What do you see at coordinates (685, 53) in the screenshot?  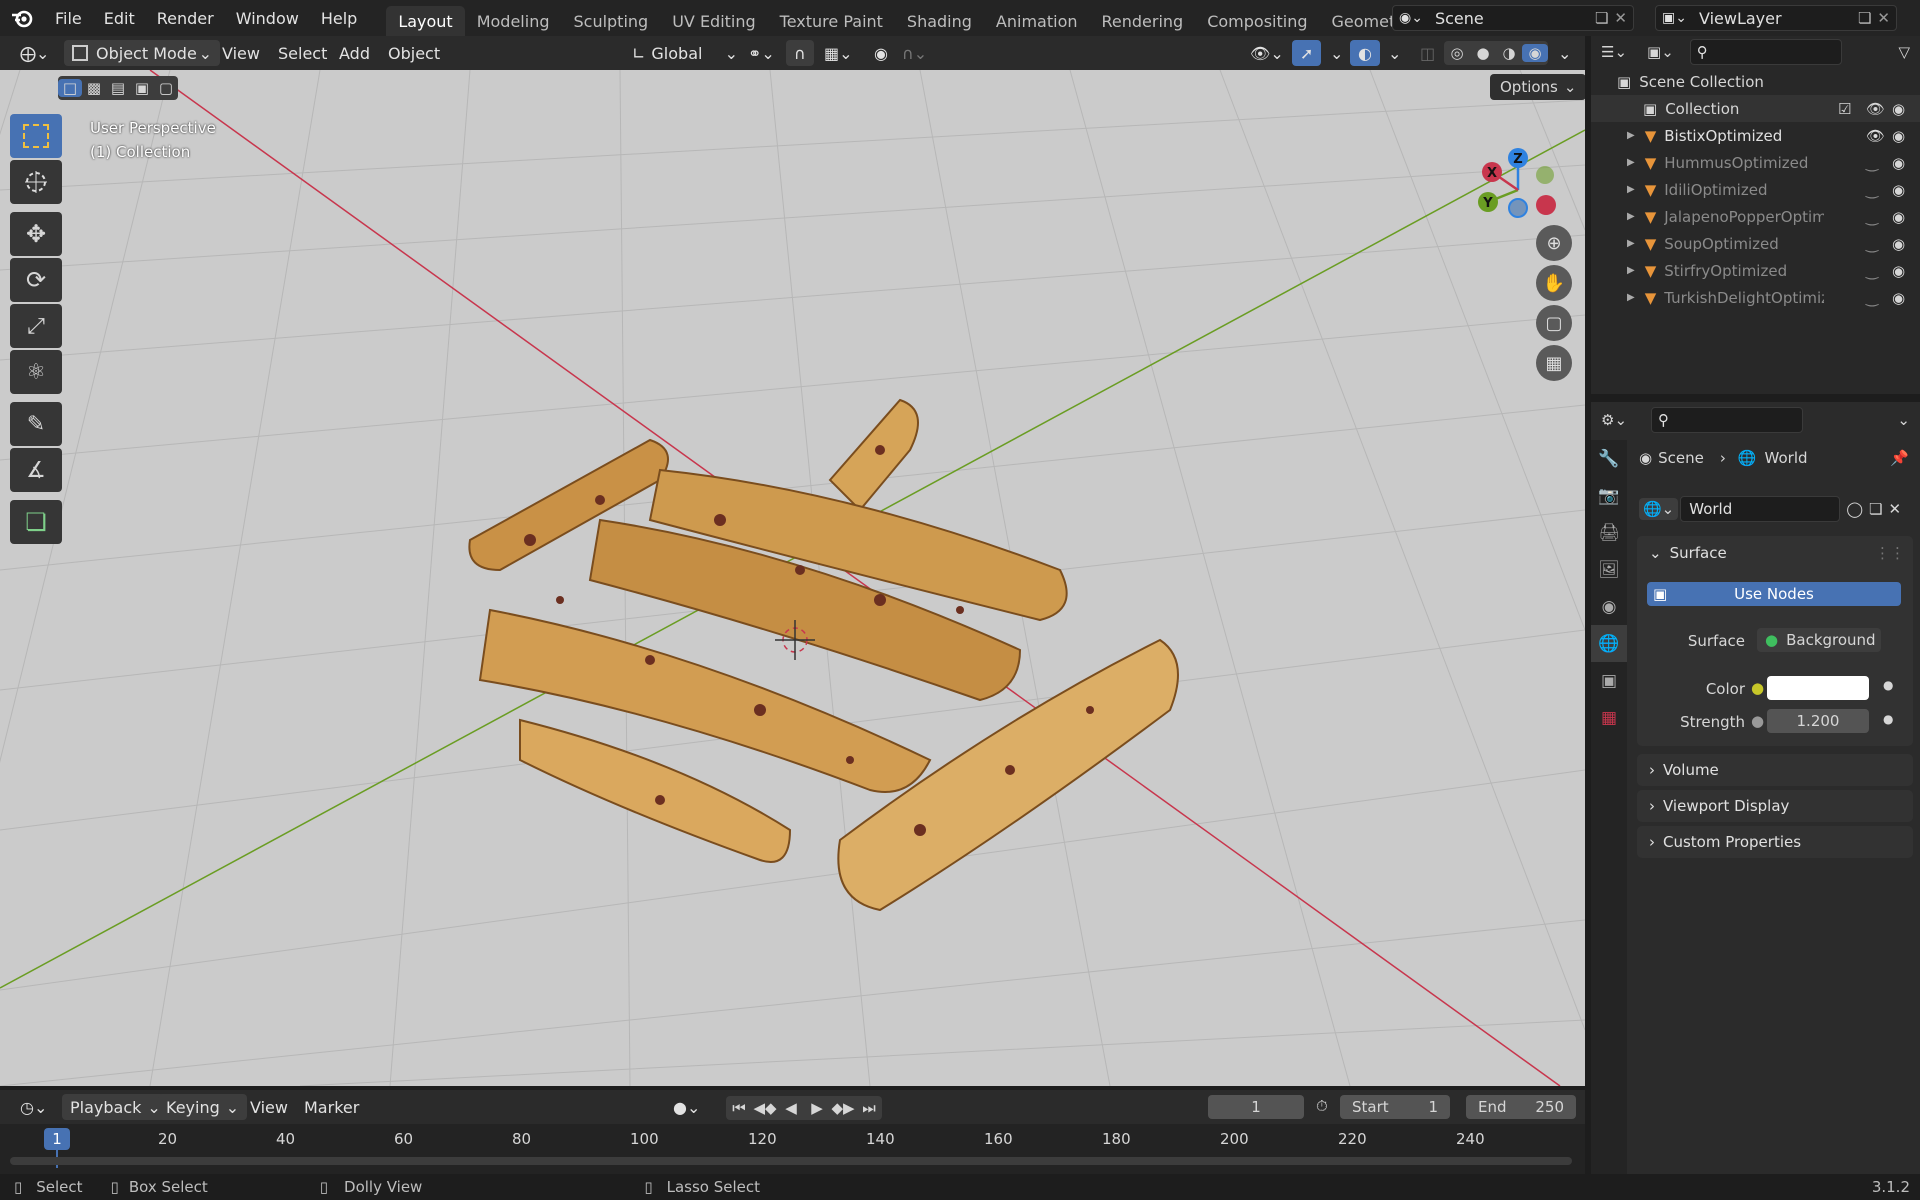 I see `transform-orientation-dropdown: ∟ Global ⌄` at bounding box center [685, 53].